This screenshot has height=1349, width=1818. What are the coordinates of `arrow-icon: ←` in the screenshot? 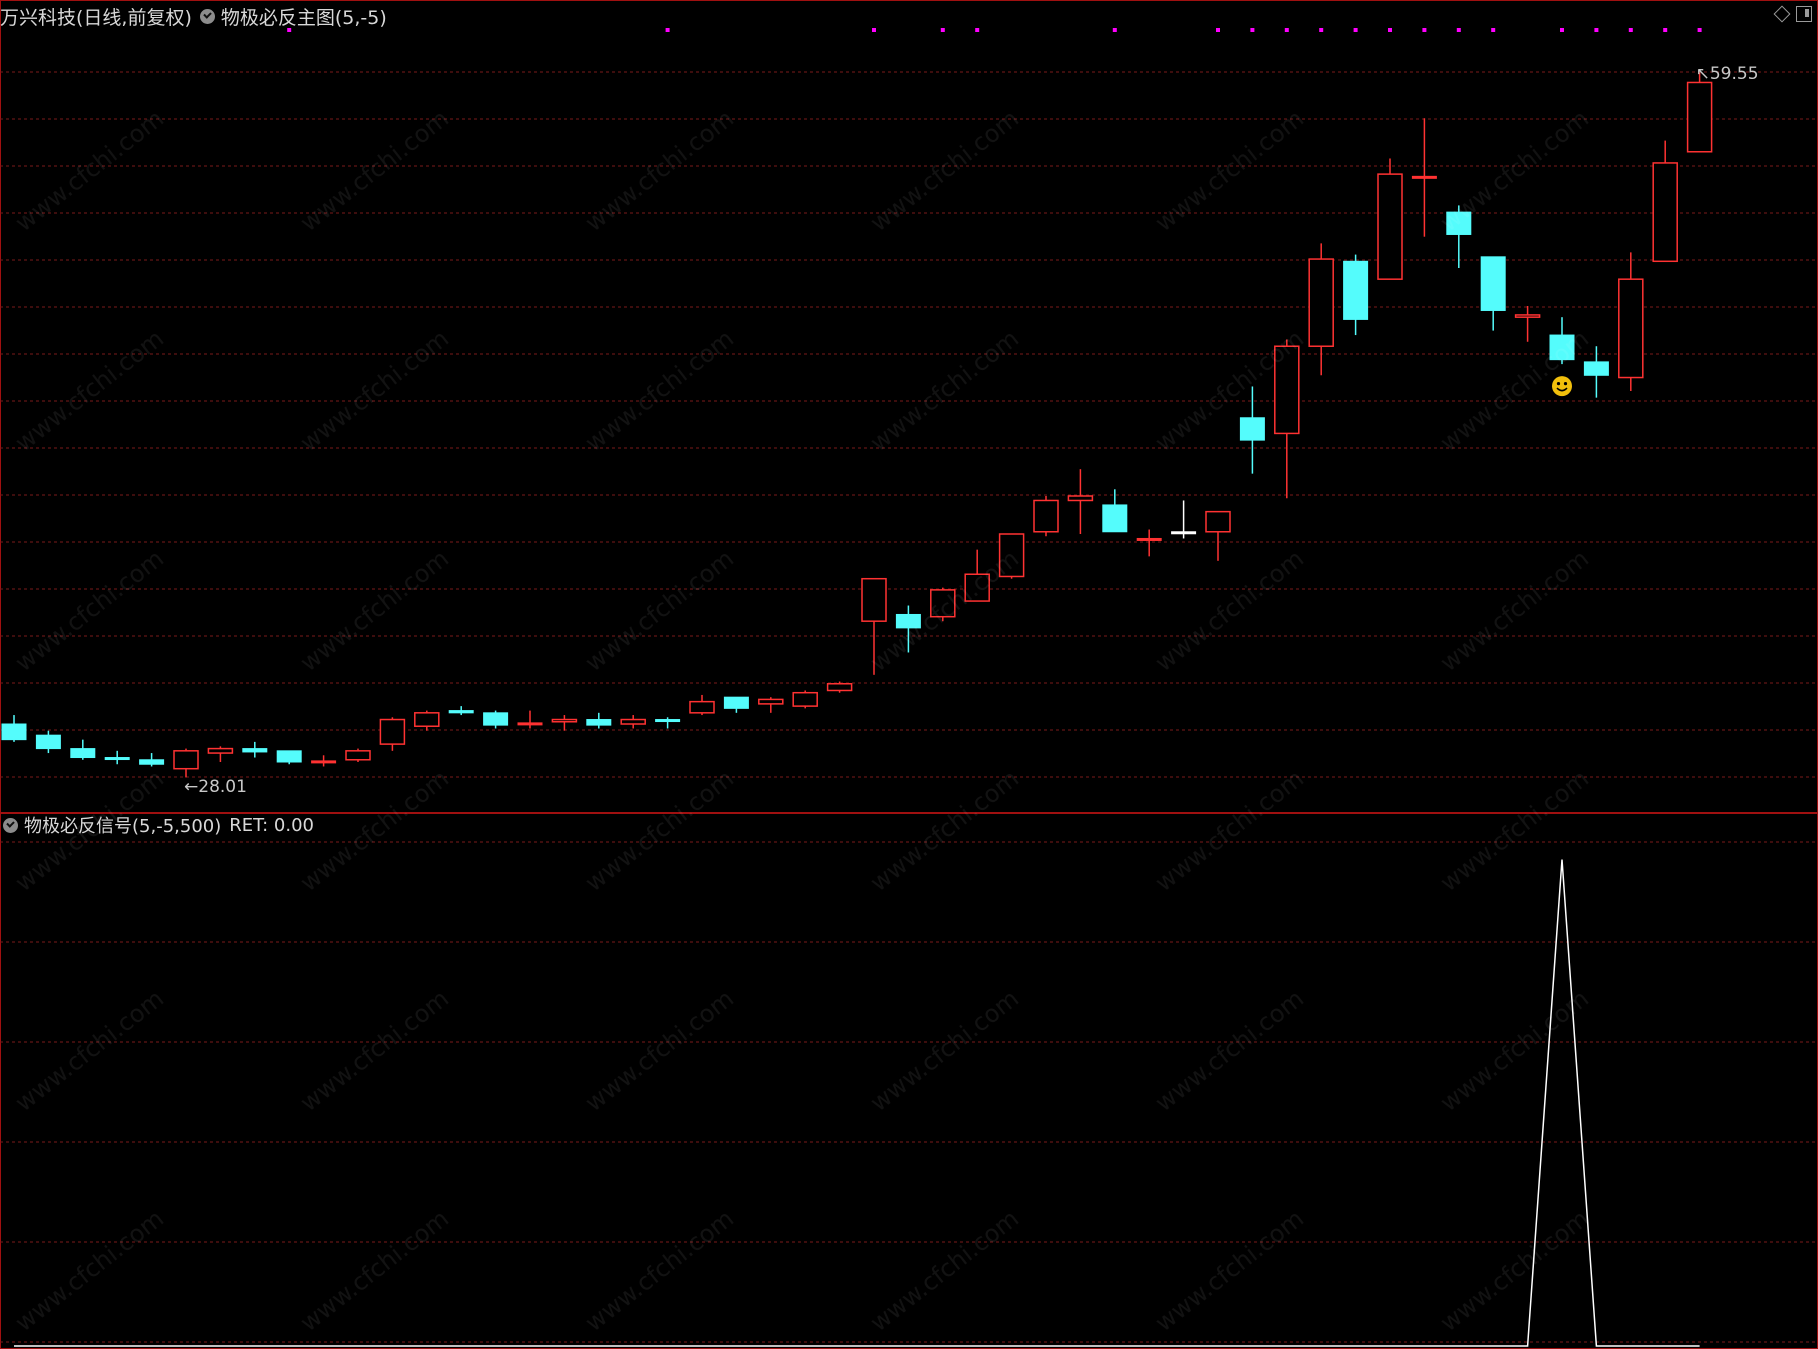 It's located at (191, 787).